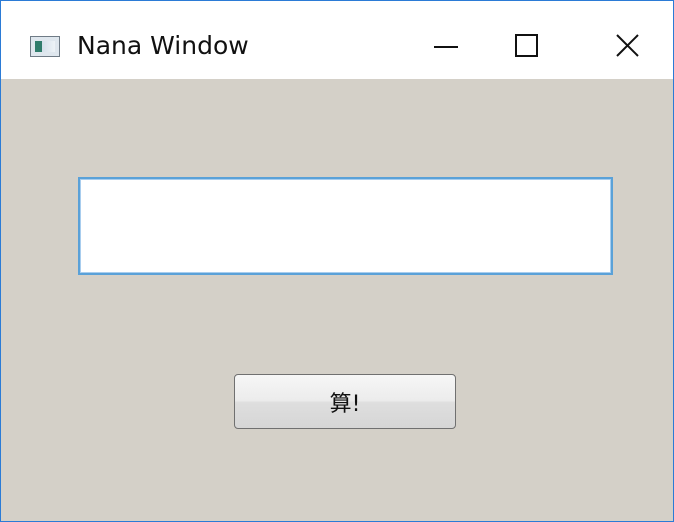 The height and width of the screenshot is (522, 674). I want to click on minimize-button, so click(445, 46).